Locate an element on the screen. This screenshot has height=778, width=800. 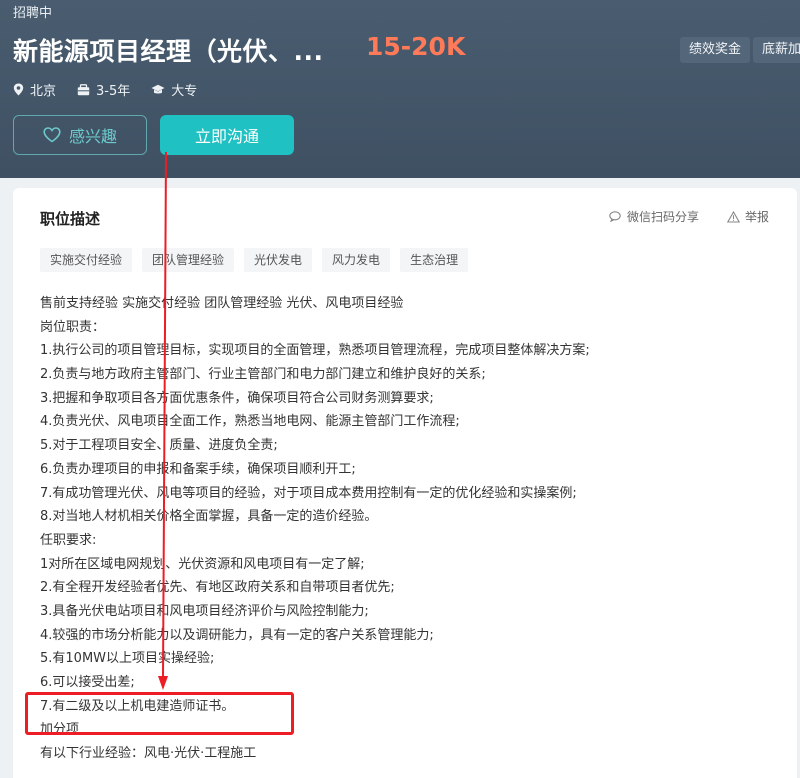
description-line: 8.对当地人材机相关价格全面掌握，具备一定的造价经验。 is located at coordinates (209, 517).